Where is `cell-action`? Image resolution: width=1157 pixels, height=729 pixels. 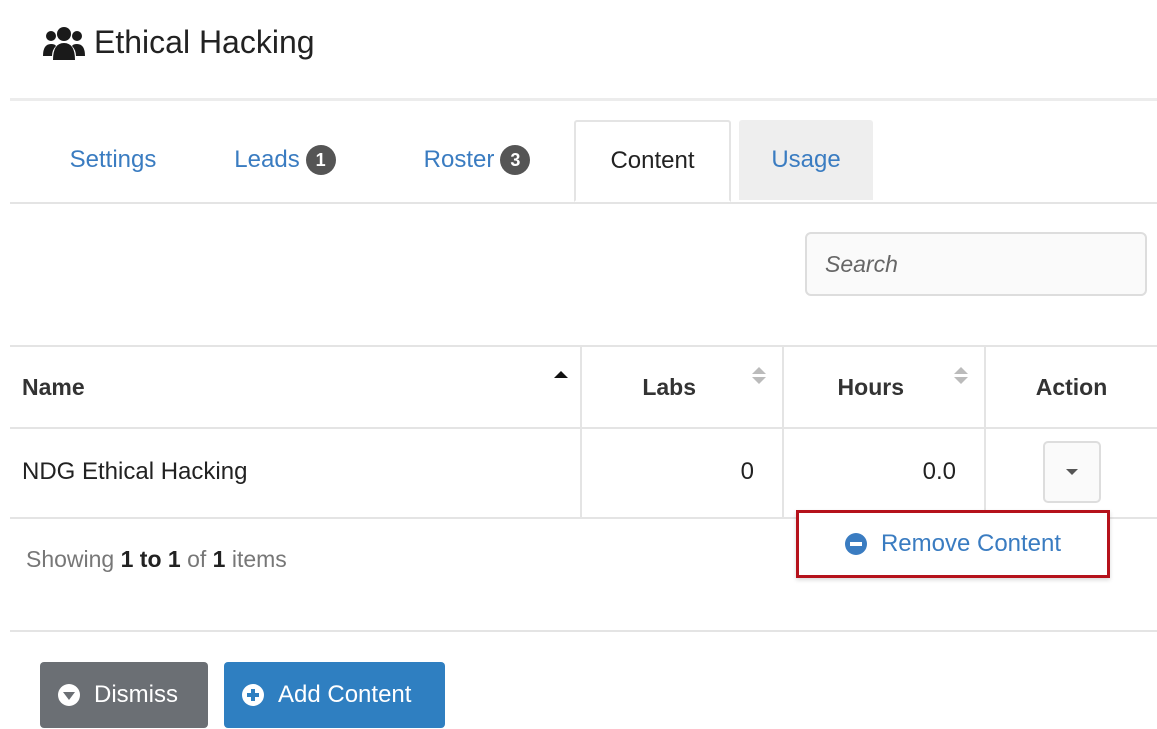
cell-action is located at coordinates (1070, 472).